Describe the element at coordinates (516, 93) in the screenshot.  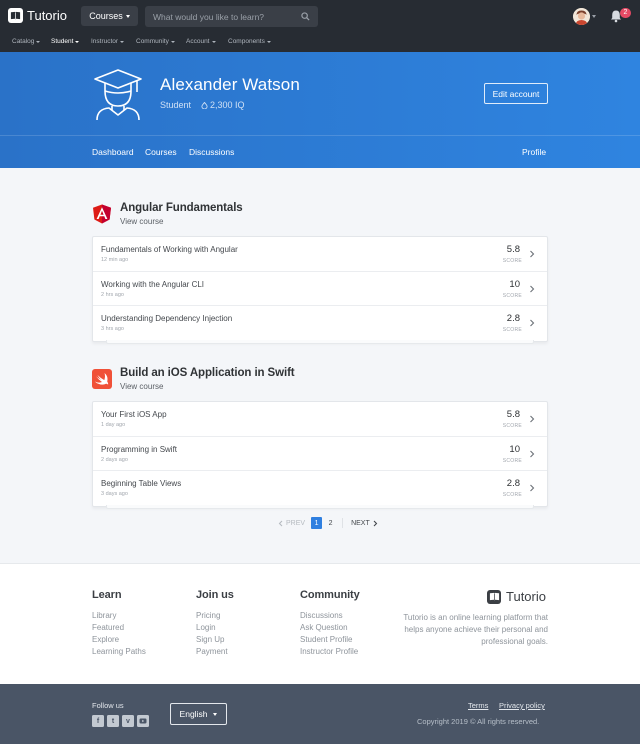
I see `edit-account-button: Edit account` at that location.